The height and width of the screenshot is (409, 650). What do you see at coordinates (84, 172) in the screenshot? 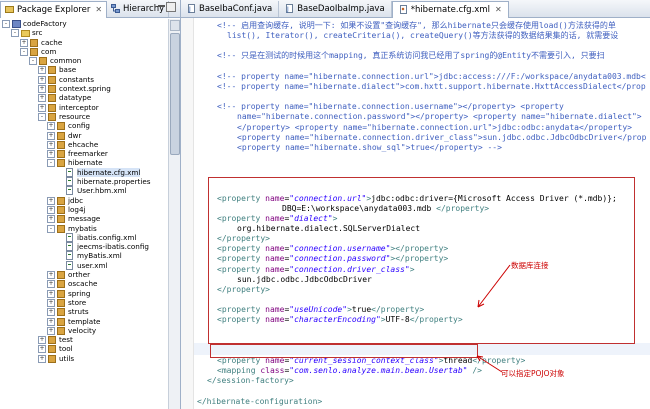
I see `tree-item: hibernate.cfg.xml` at bounding box center [84, 172].